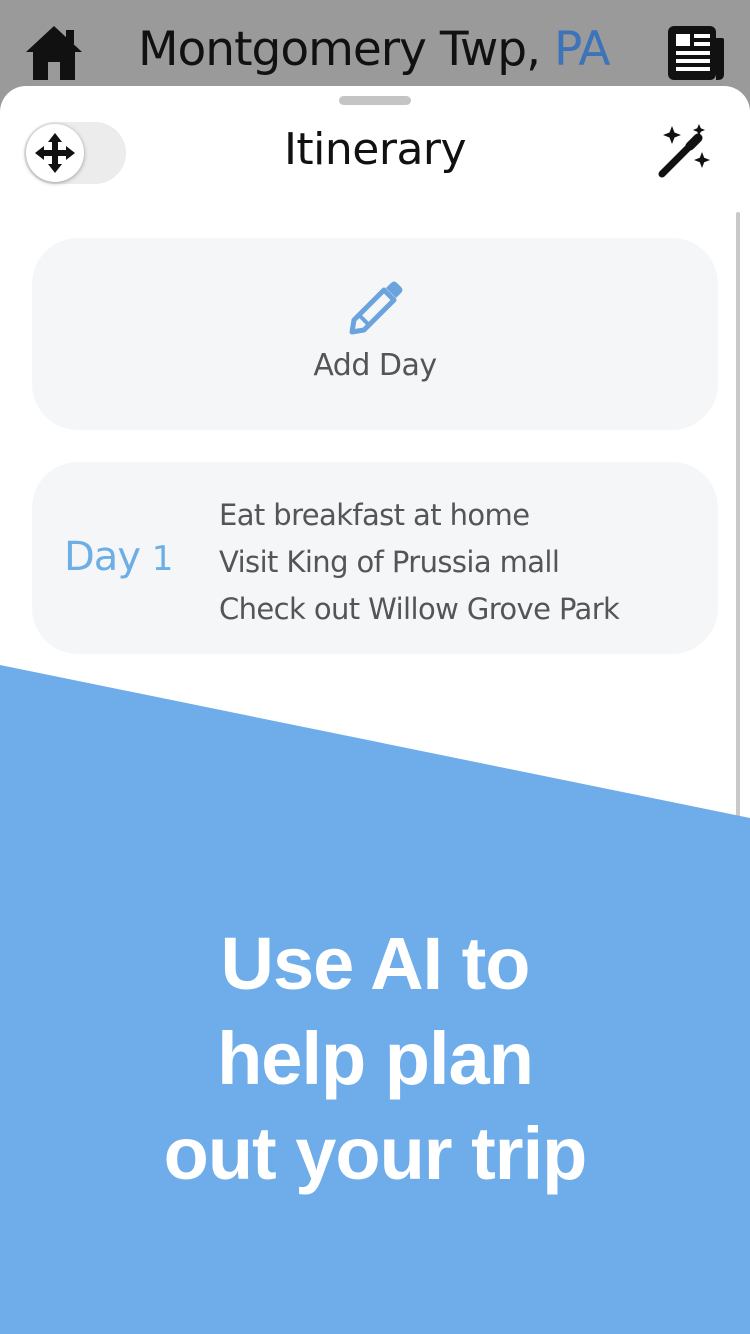  What do you see at coordinates (375, 100) in the screenshot?
I see `drag-handle` at bounding box center [375, 100].